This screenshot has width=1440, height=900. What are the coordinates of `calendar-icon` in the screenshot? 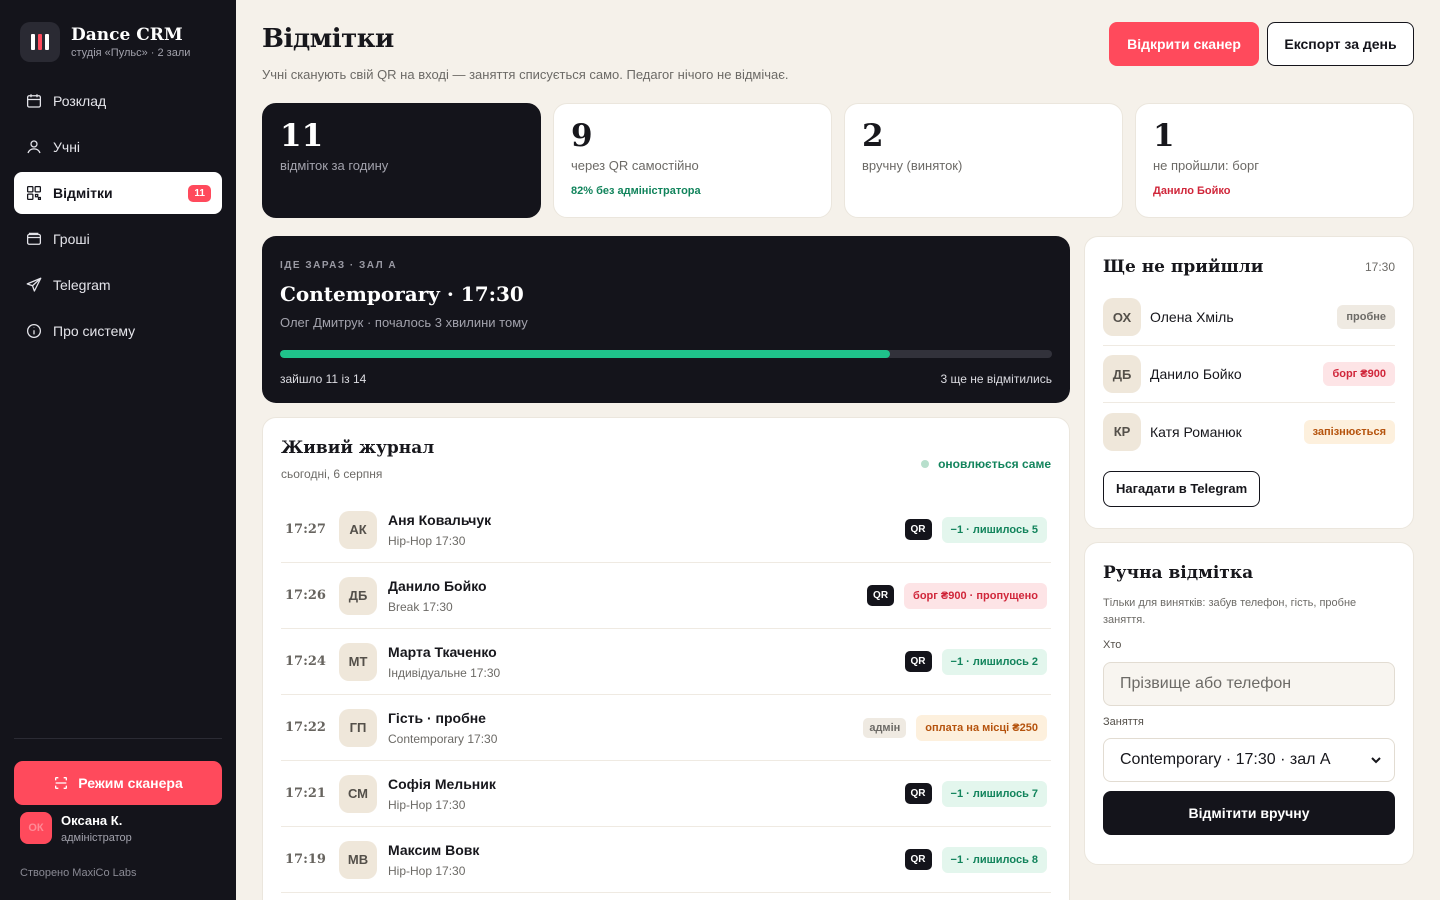 It's located at (34, 101).